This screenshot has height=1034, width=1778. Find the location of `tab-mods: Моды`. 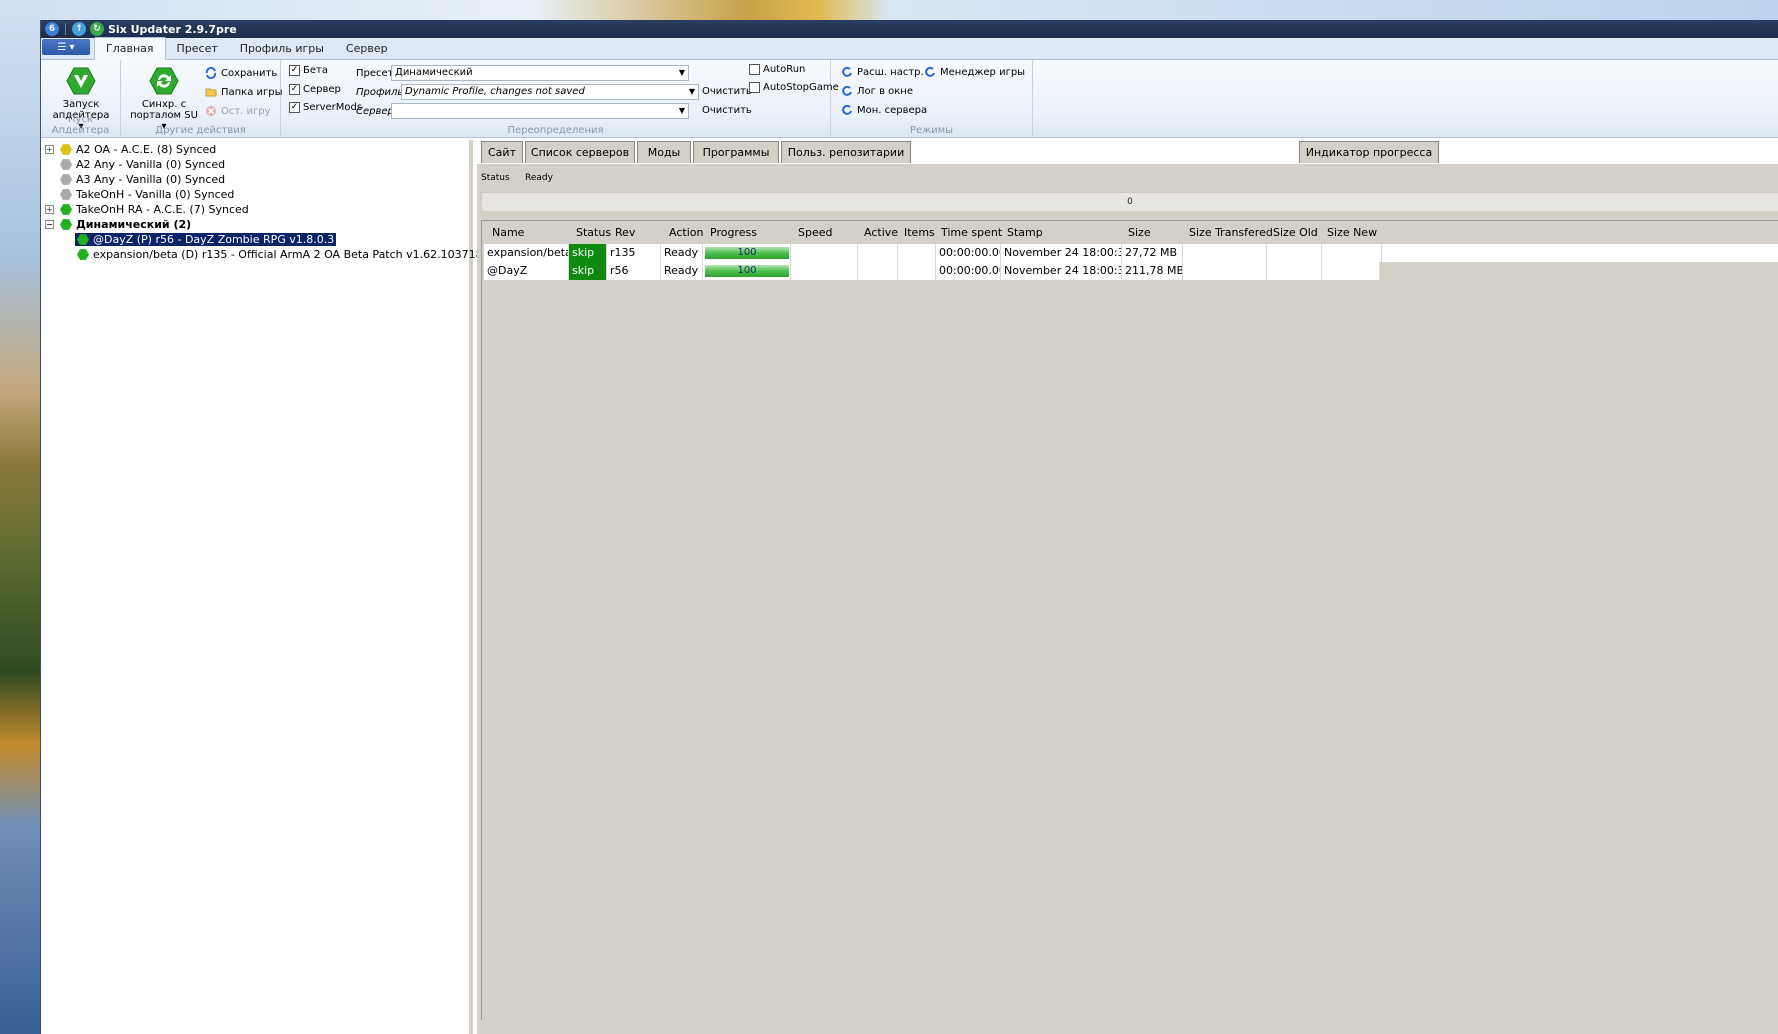

tab-mods: Моды is located at coordinates (664, 152).